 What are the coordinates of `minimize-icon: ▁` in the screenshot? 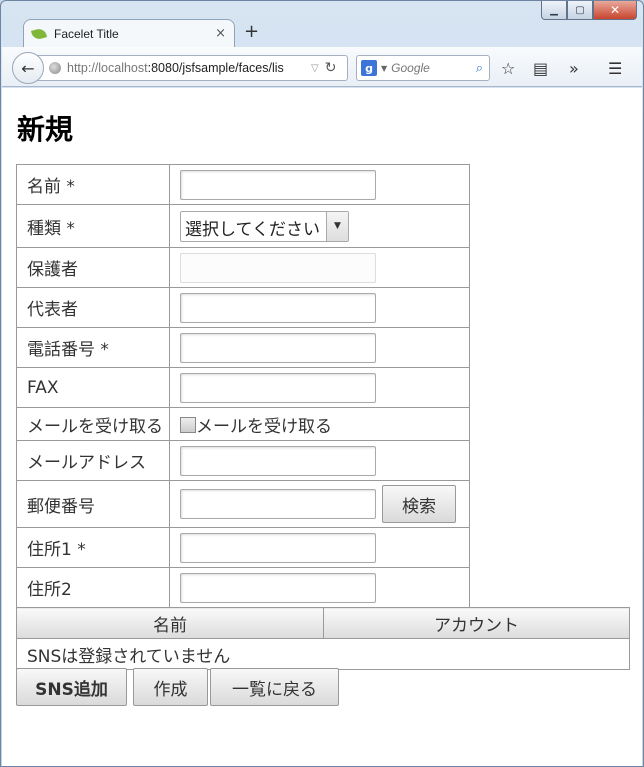 It's located at (554, 10).